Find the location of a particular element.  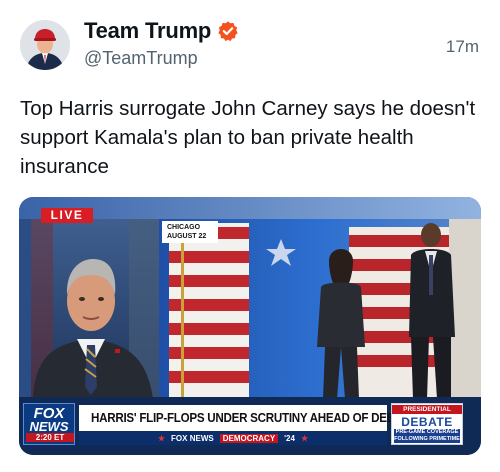

author-handle: @TeamTrump is located at coordinates (141, 58).